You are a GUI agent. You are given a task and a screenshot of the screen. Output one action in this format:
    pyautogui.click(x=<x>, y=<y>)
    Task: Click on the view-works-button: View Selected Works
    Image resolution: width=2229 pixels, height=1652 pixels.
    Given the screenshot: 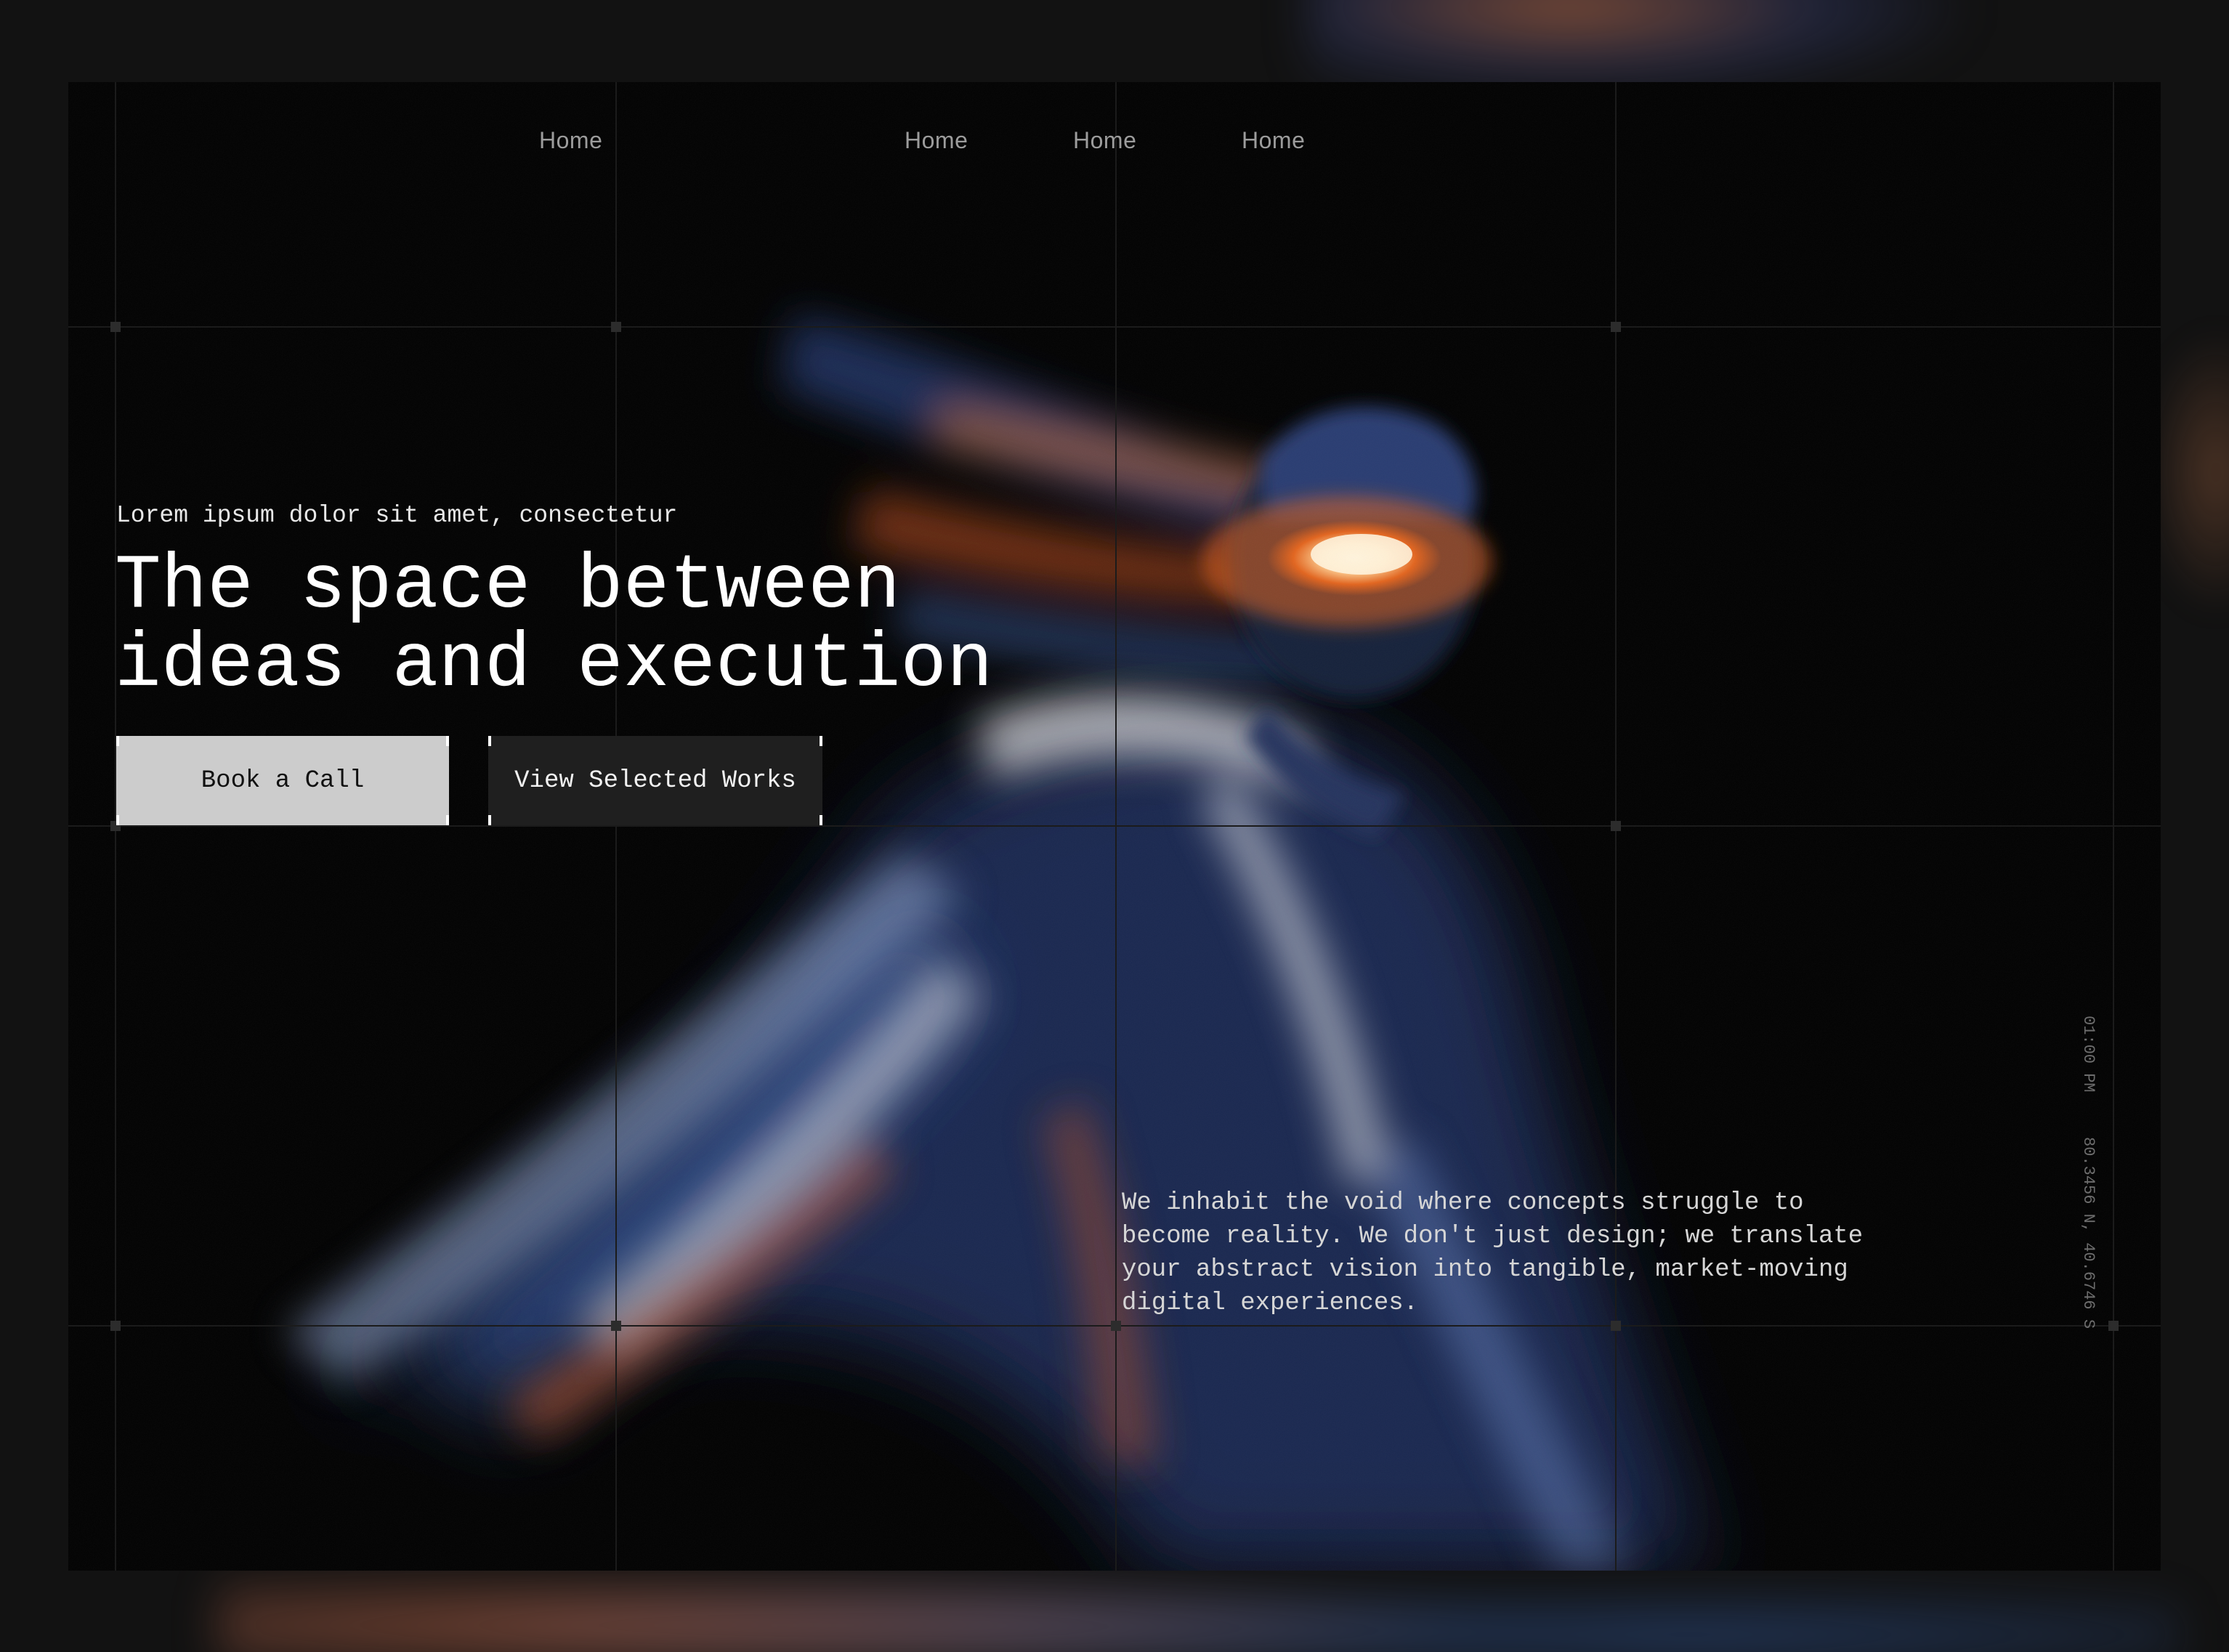 What is the action you would take?
    pyautogui.click(x=655, y=780)
    